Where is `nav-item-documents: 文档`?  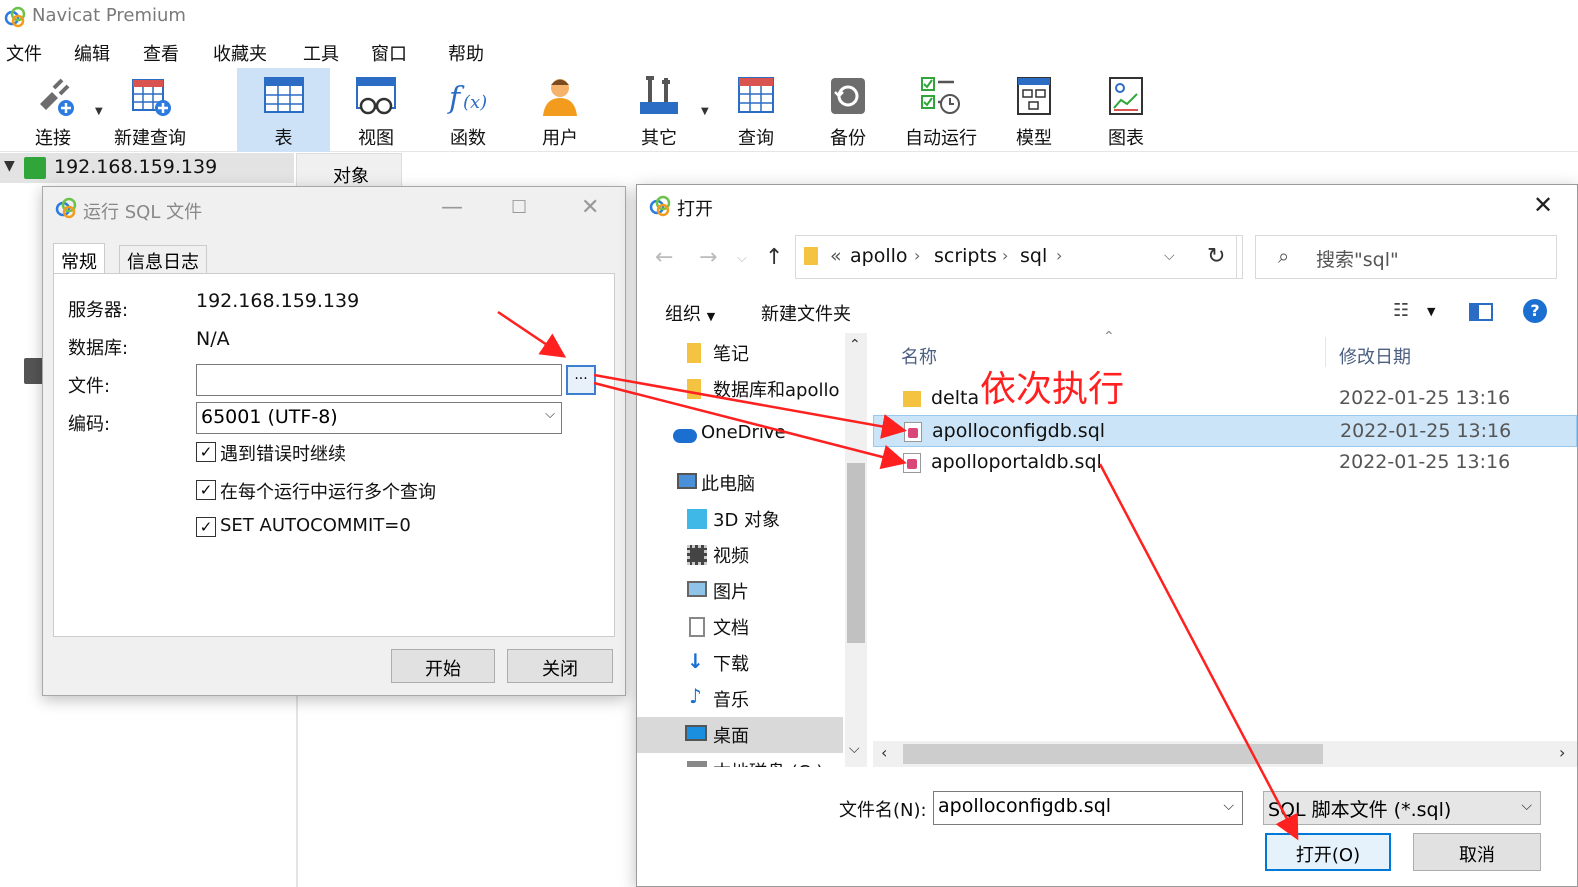 nav-item-documents: 文档 is located at coordinates (740, 627).